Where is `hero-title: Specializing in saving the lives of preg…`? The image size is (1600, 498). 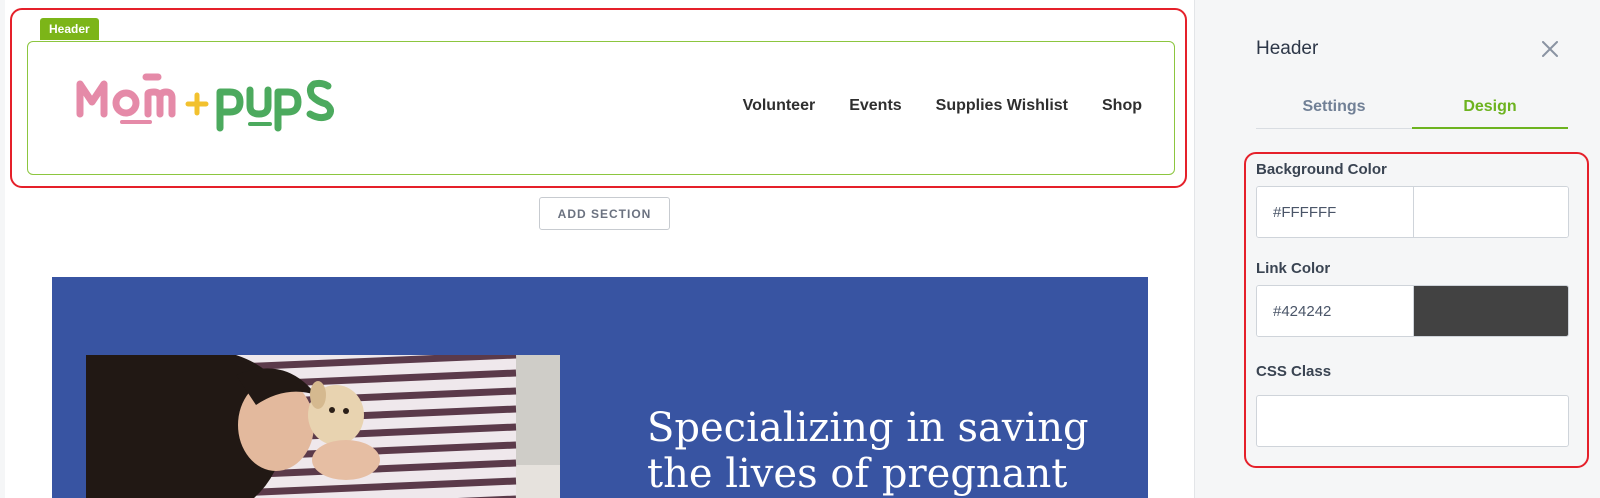 hero-title: Specializing in saving the lives of preg… is located at coordinates (868, 451).